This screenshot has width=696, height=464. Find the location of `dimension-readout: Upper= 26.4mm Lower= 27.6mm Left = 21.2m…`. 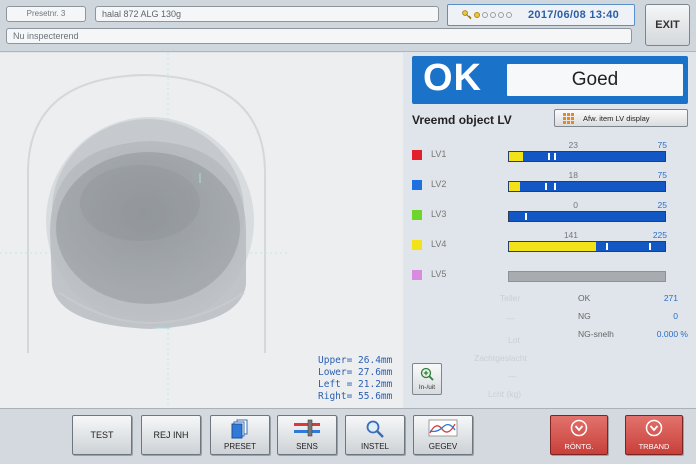

dimension-readout: Upper= 26.4mm Lower= 27.6mm Left = 21.2m… is located at coordinates (355, 379).